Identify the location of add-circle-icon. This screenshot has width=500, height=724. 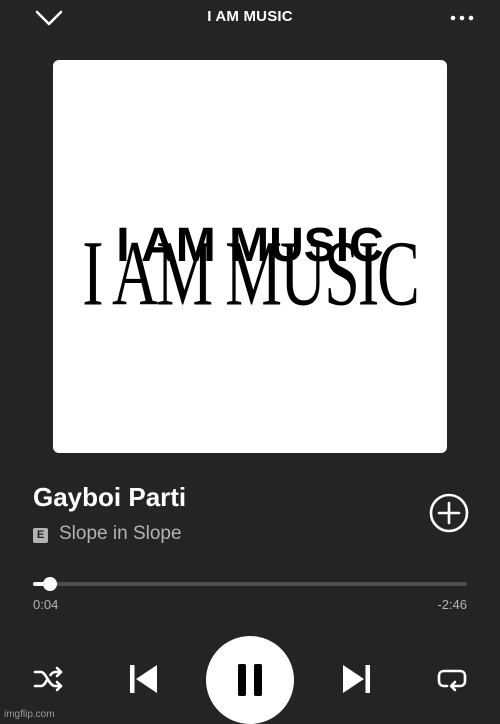
(449, 513).